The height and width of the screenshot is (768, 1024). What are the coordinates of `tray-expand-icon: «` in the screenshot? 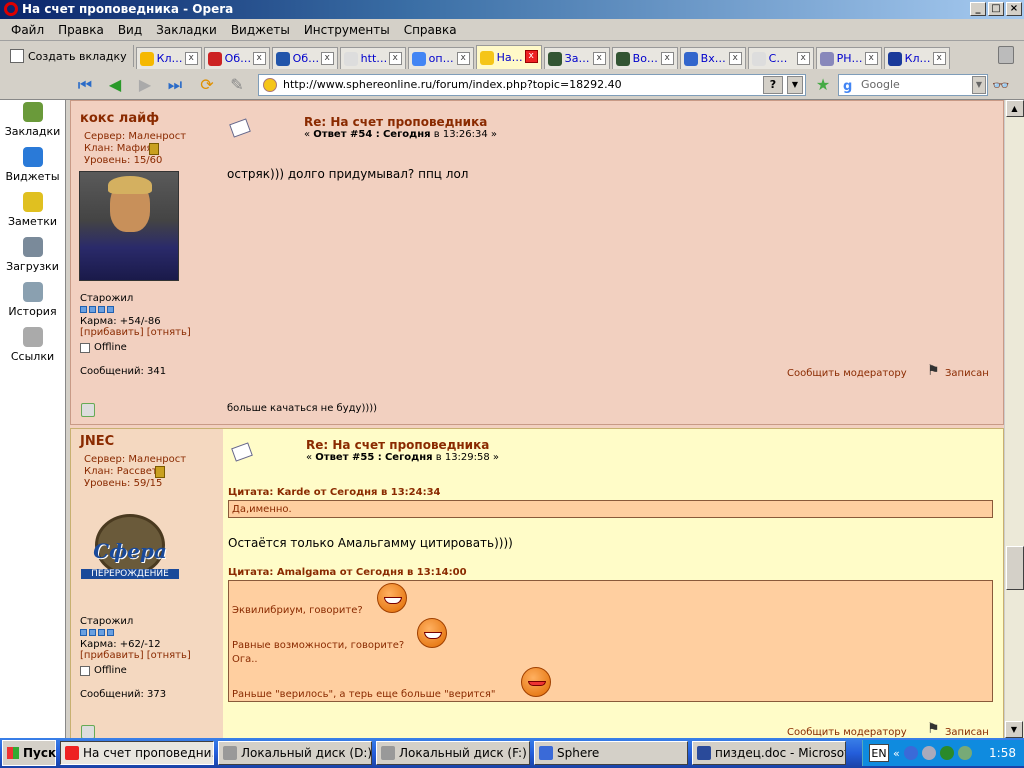 It's located at (896, 753).